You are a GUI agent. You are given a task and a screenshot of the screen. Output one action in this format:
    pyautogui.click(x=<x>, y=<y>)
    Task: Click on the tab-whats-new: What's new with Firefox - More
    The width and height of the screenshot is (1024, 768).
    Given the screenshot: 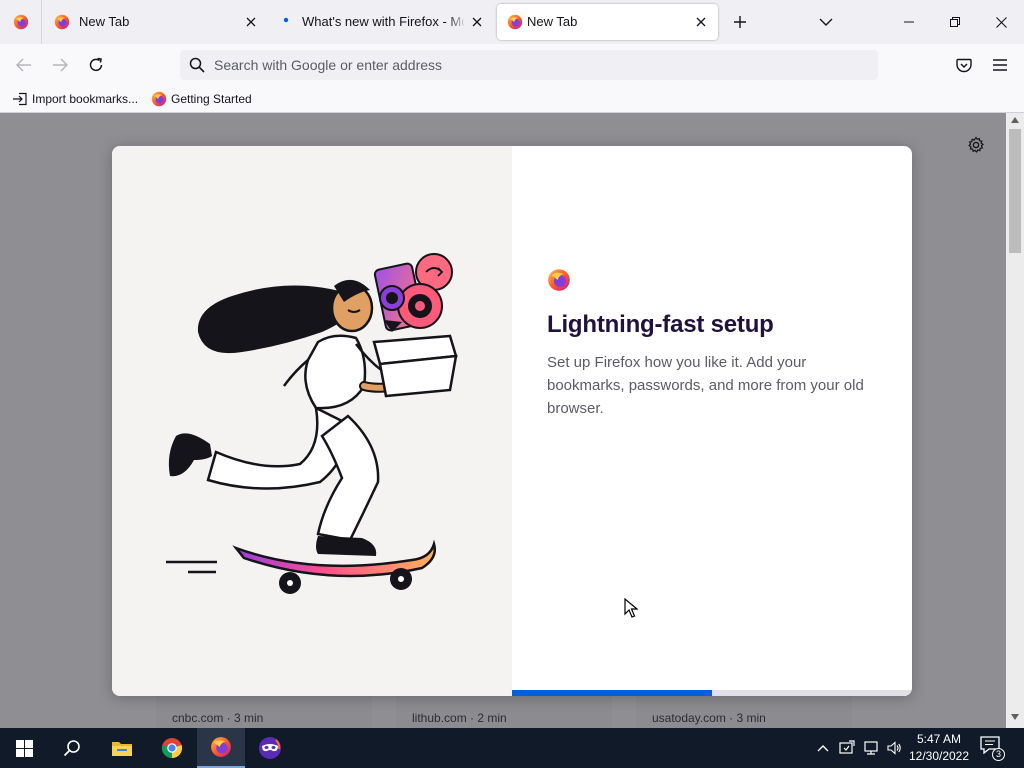 What is the action you would take?
    pyautogui.click(x=382, y=22)
    